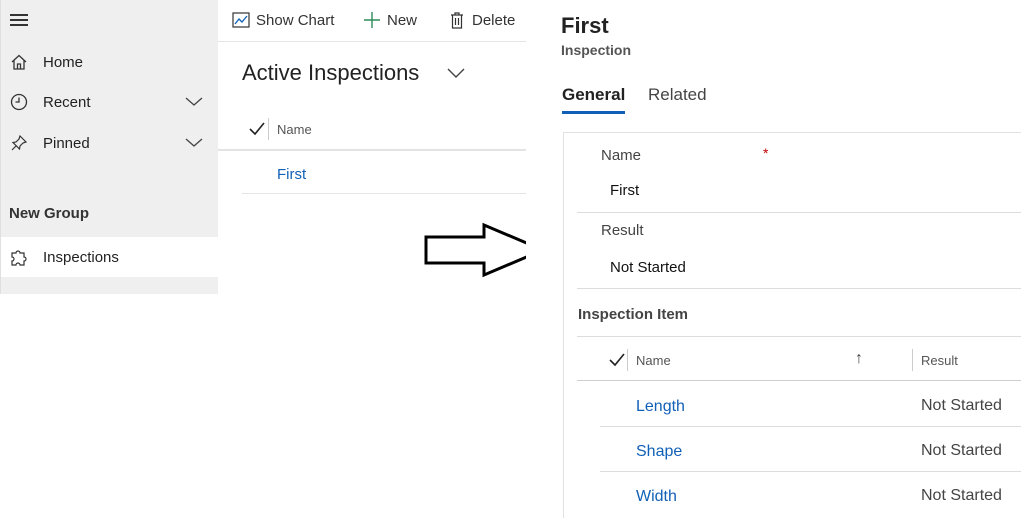 The width and height of the screenshot is (1021, 518). Describe the element at coordinates (110, 143) in the screenshot. I see `sidebar-item-pinned: Pinned` at that location.